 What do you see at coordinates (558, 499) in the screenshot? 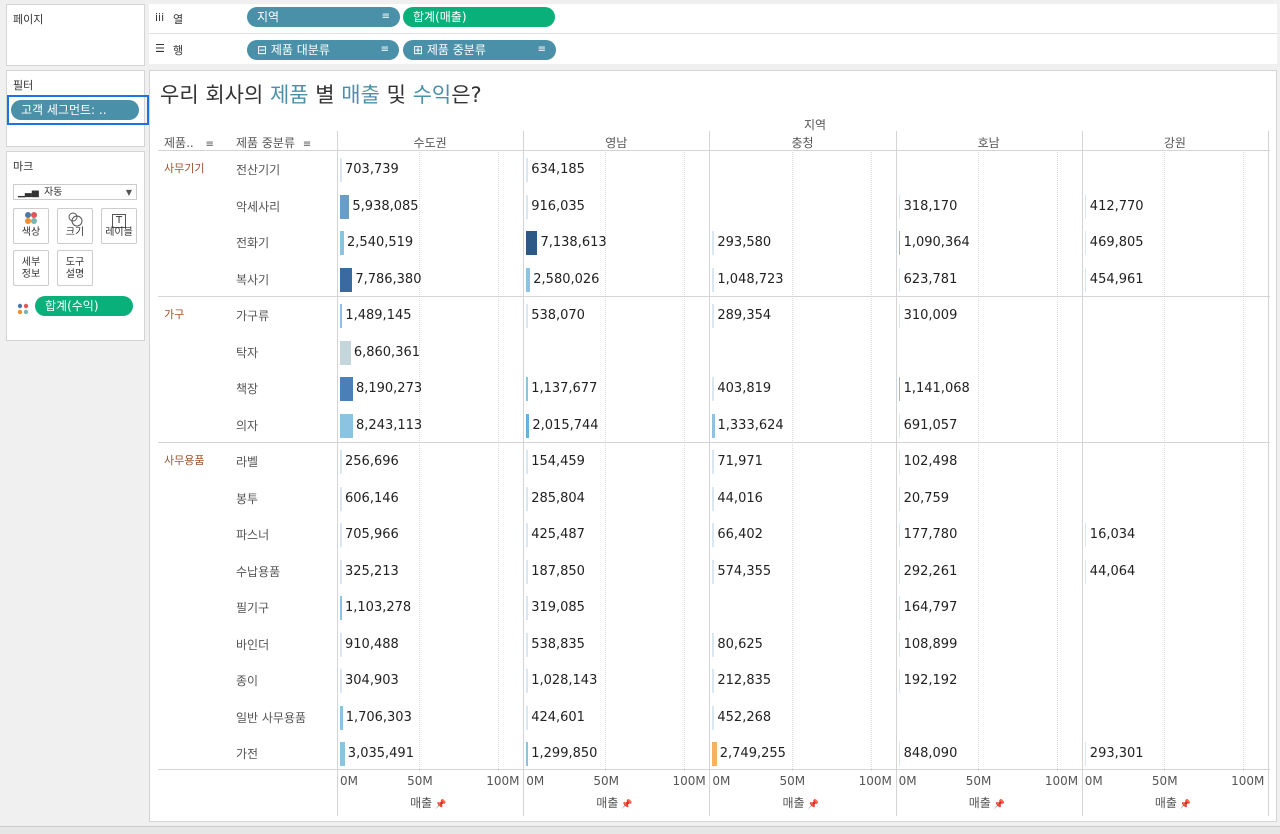
I see `data-value-label: 285,804` at bounding box center [558, 499].